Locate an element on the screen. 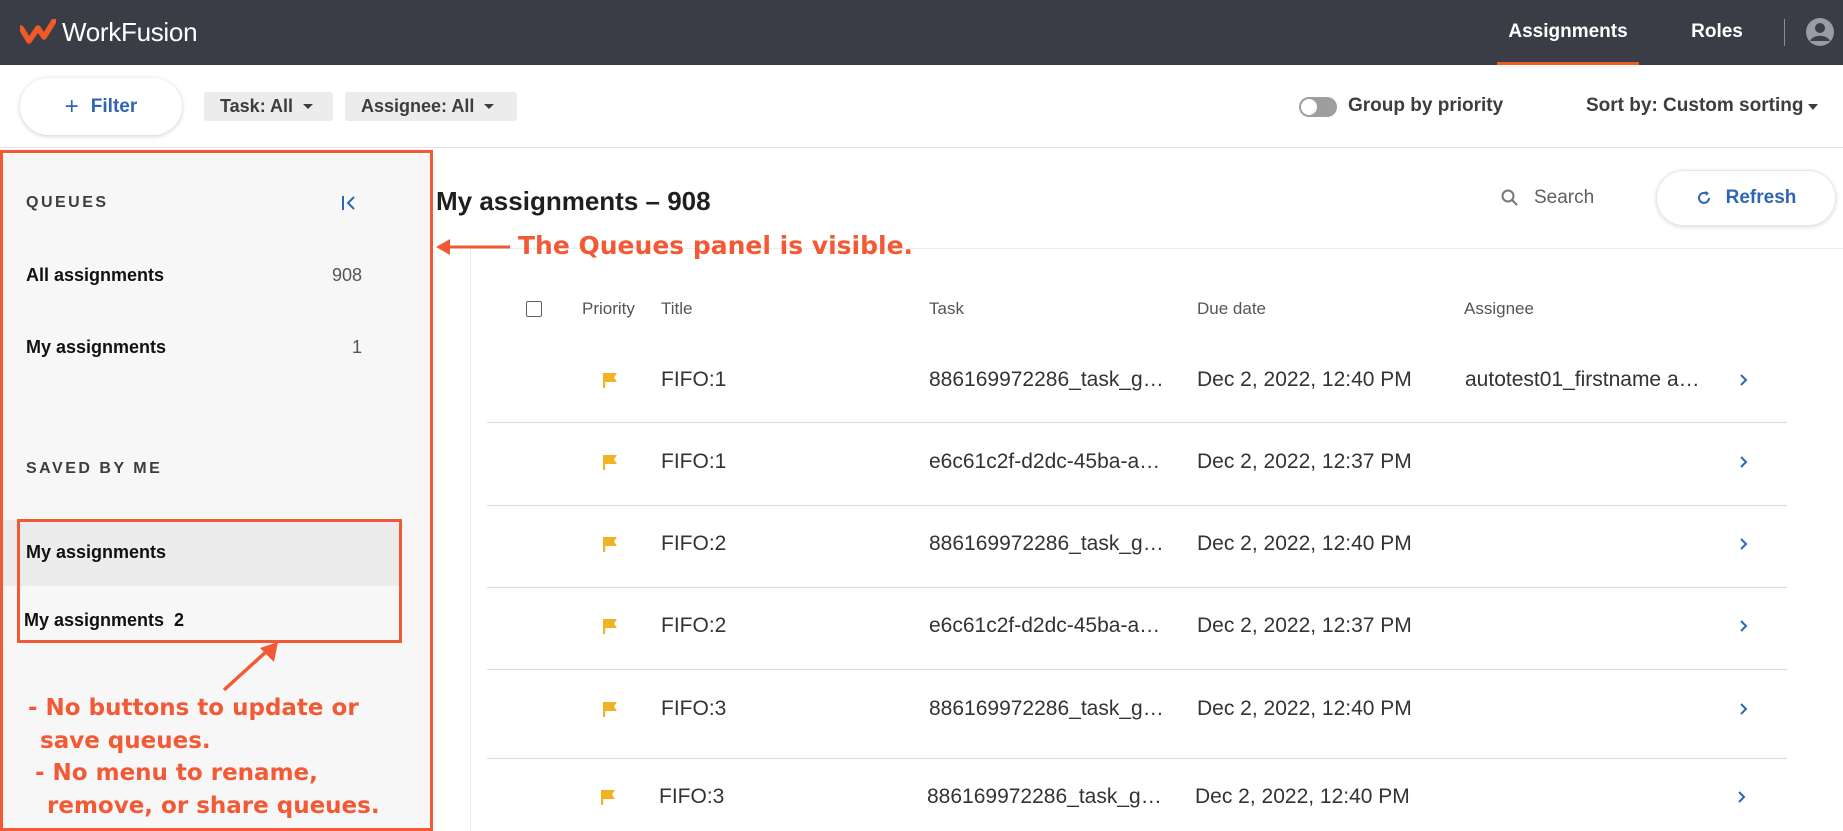 The width and height of the screenshot is (1843, 831). annotation-no-buttons-line1: - No buttons to update or is located at coordinates (193, 708).